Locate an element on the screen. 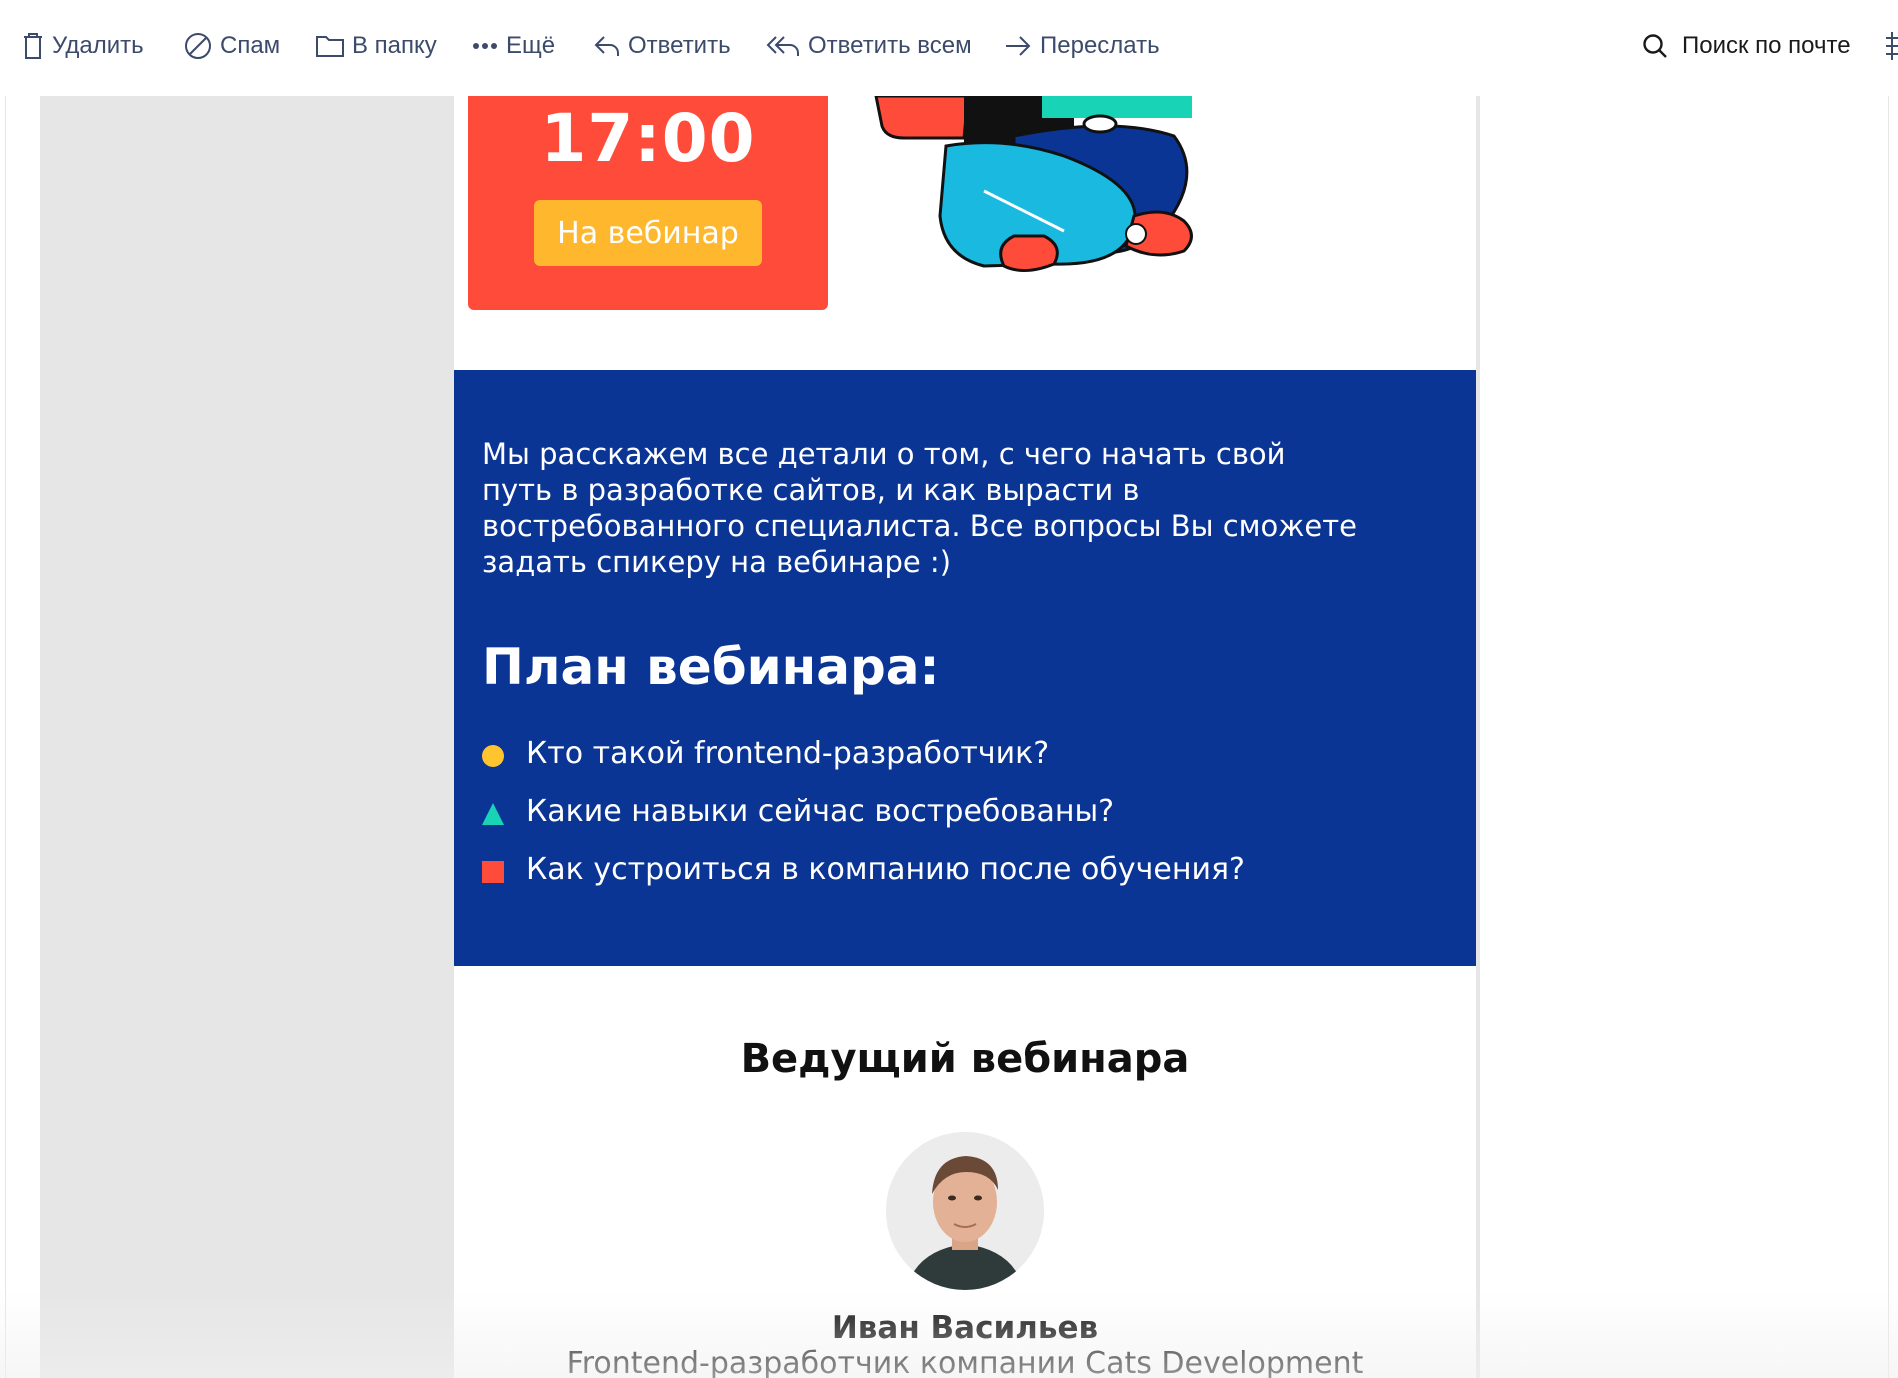 The width and height of the screenshot is (1898, 1378). join-webinar-button: На вебинар is located at coordinates (648, 233).